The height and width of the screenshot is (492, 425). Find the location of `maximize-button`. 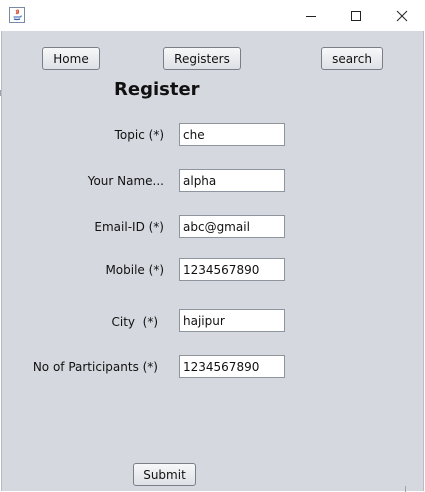

maximize-button is located at coordinates (356, 15).